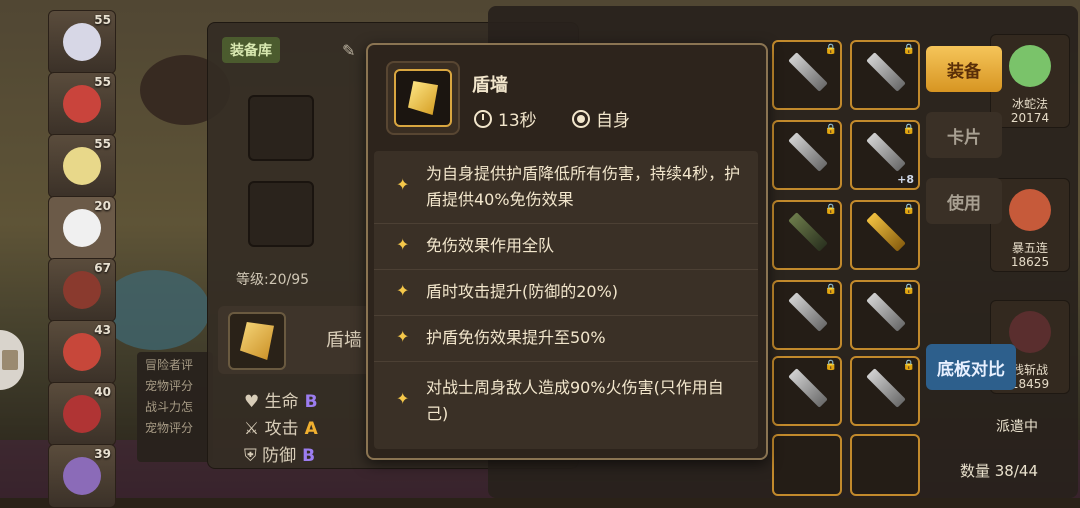 This screenshot has width=1080, height=508. I want to click on weapon-slot, so click(281, 128).